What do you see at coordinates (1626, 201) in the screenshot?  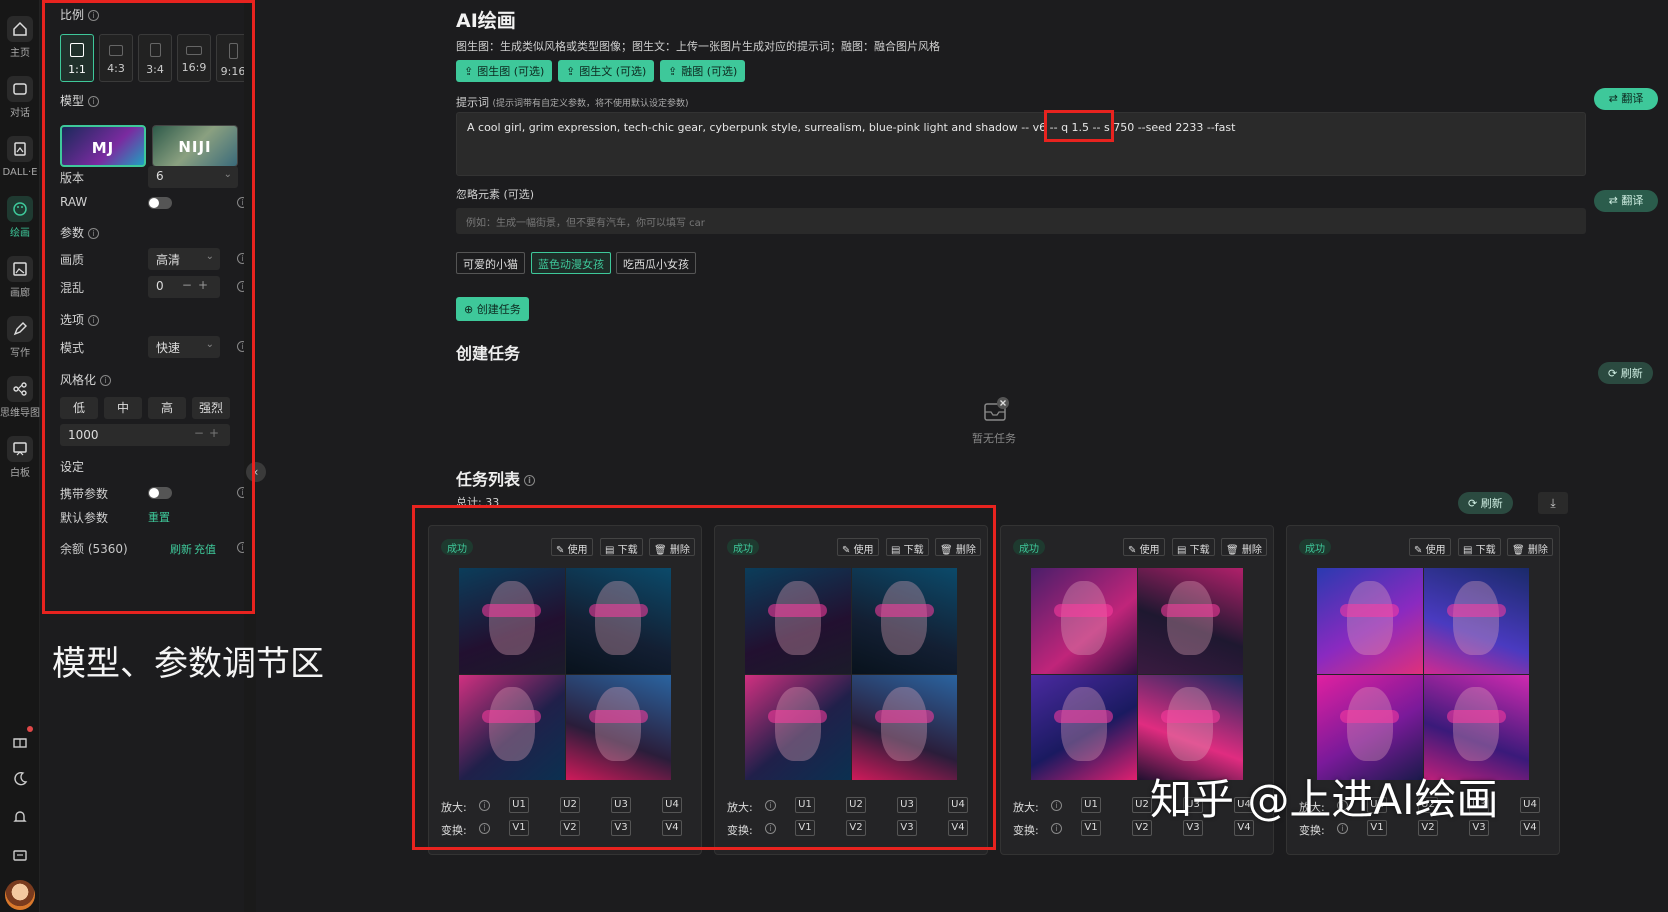 I see `translate-negative-button: ⇄ 翻译` at bounding box center [1626, 201].